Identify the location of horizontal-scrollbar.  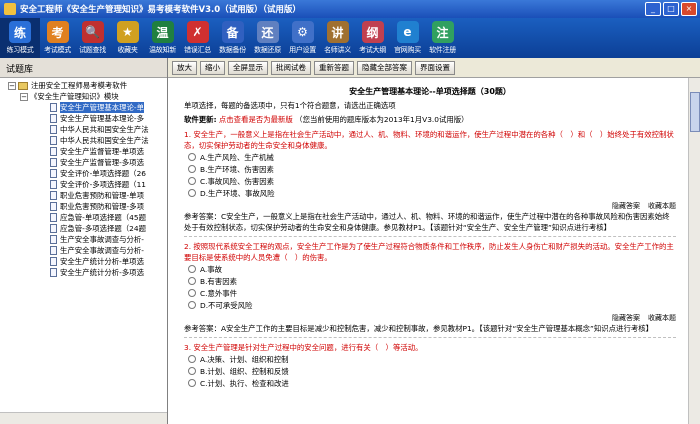
(83, 418).